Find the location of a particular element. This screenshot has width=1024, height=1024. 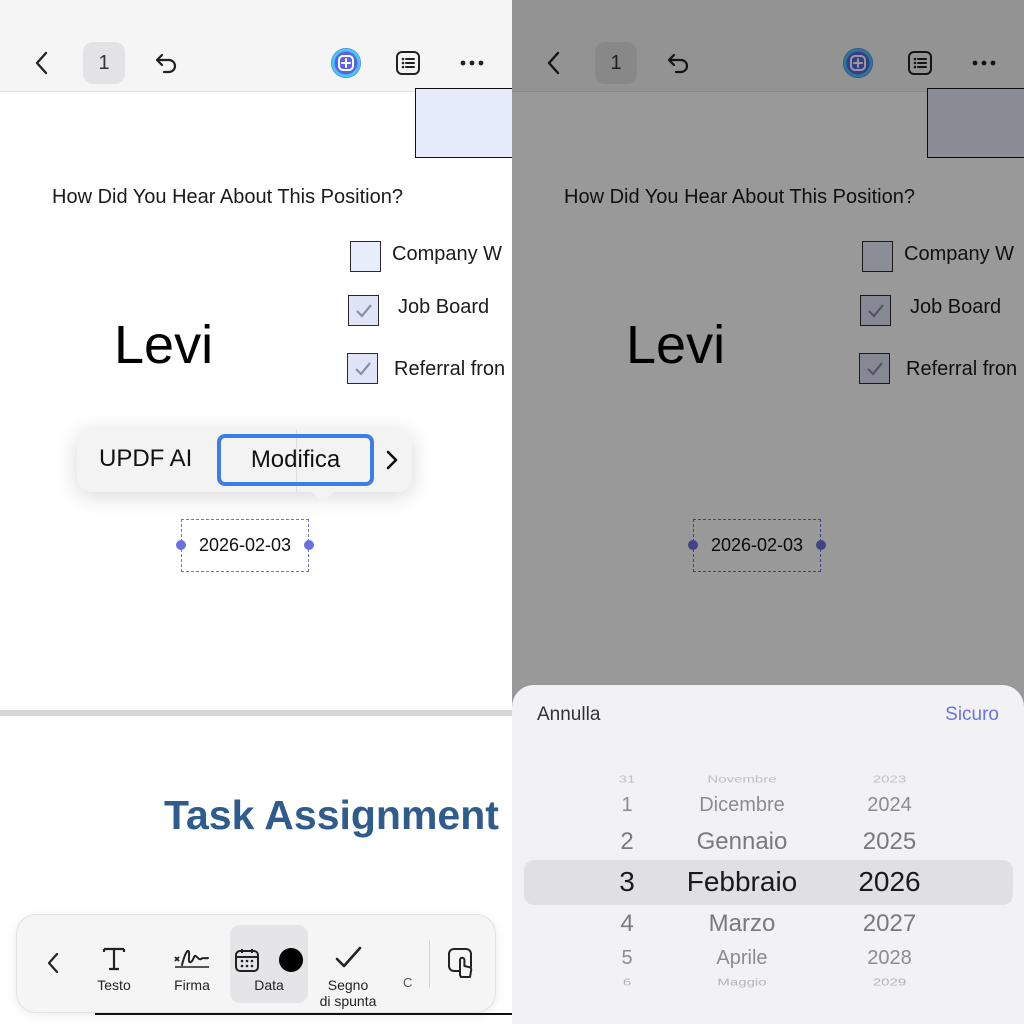

ai-assistant-icon is located at coordinates (346, 63).